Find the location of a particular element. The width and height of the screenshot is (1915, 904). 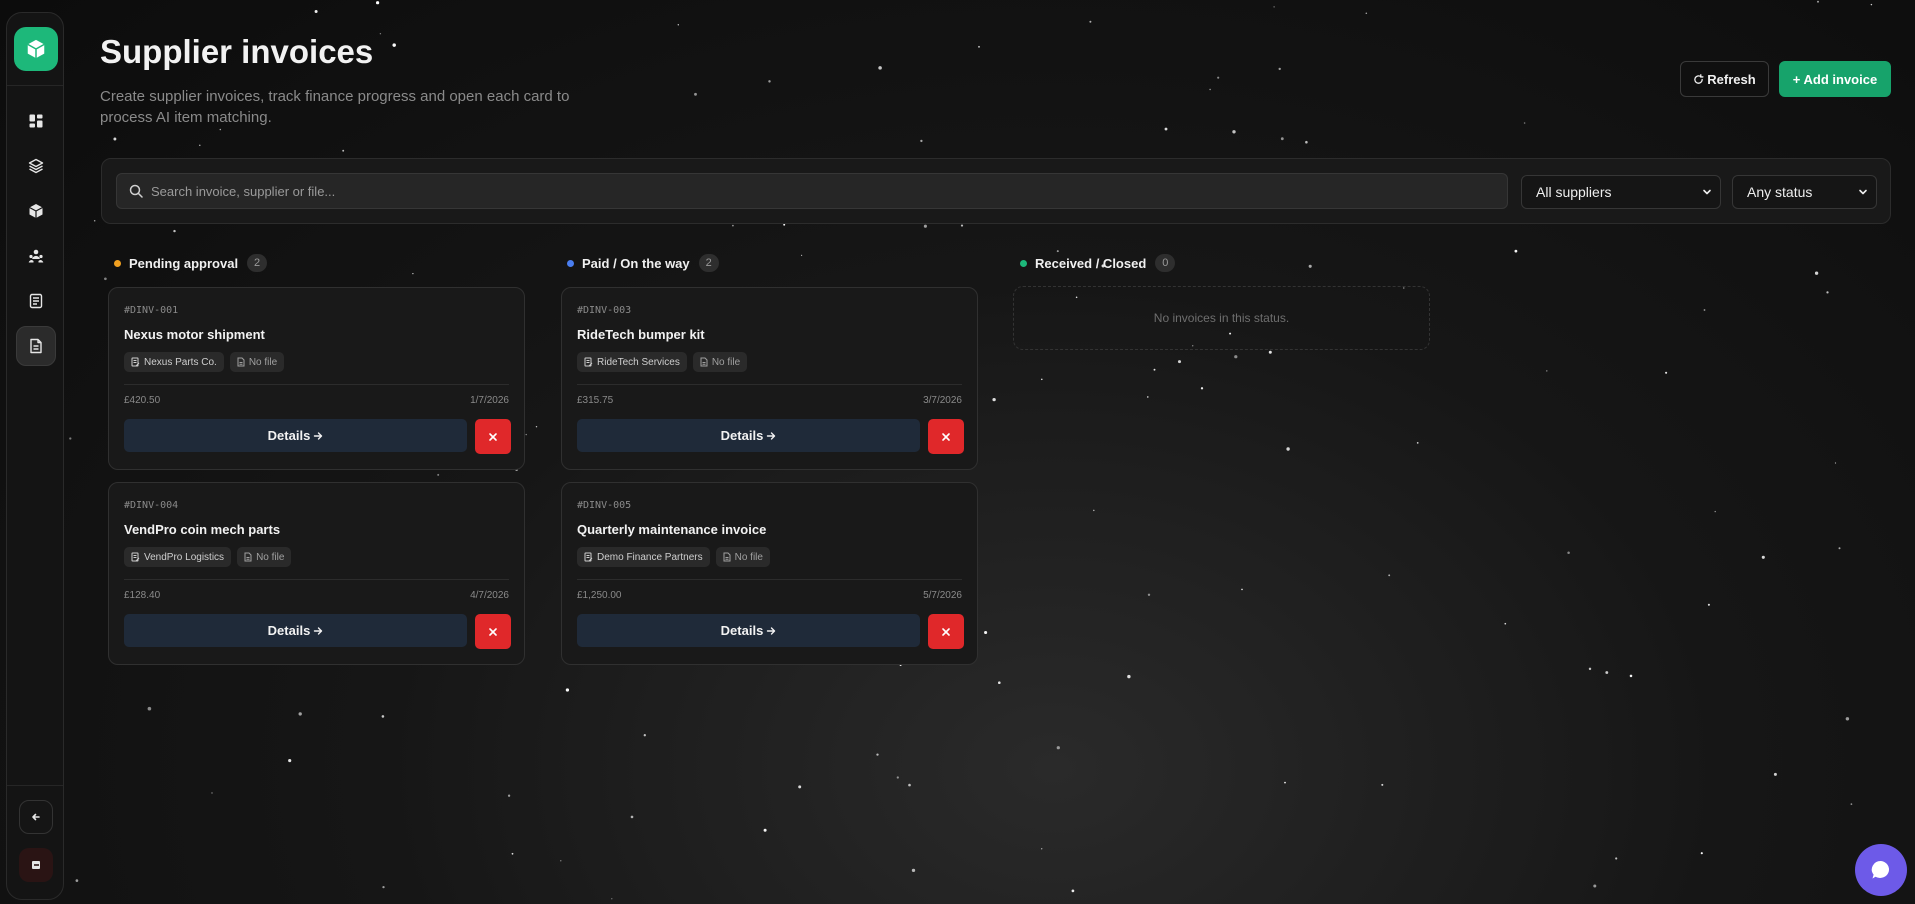

invoice-date: 1/7/2026 is located at coordinates (489, 400).